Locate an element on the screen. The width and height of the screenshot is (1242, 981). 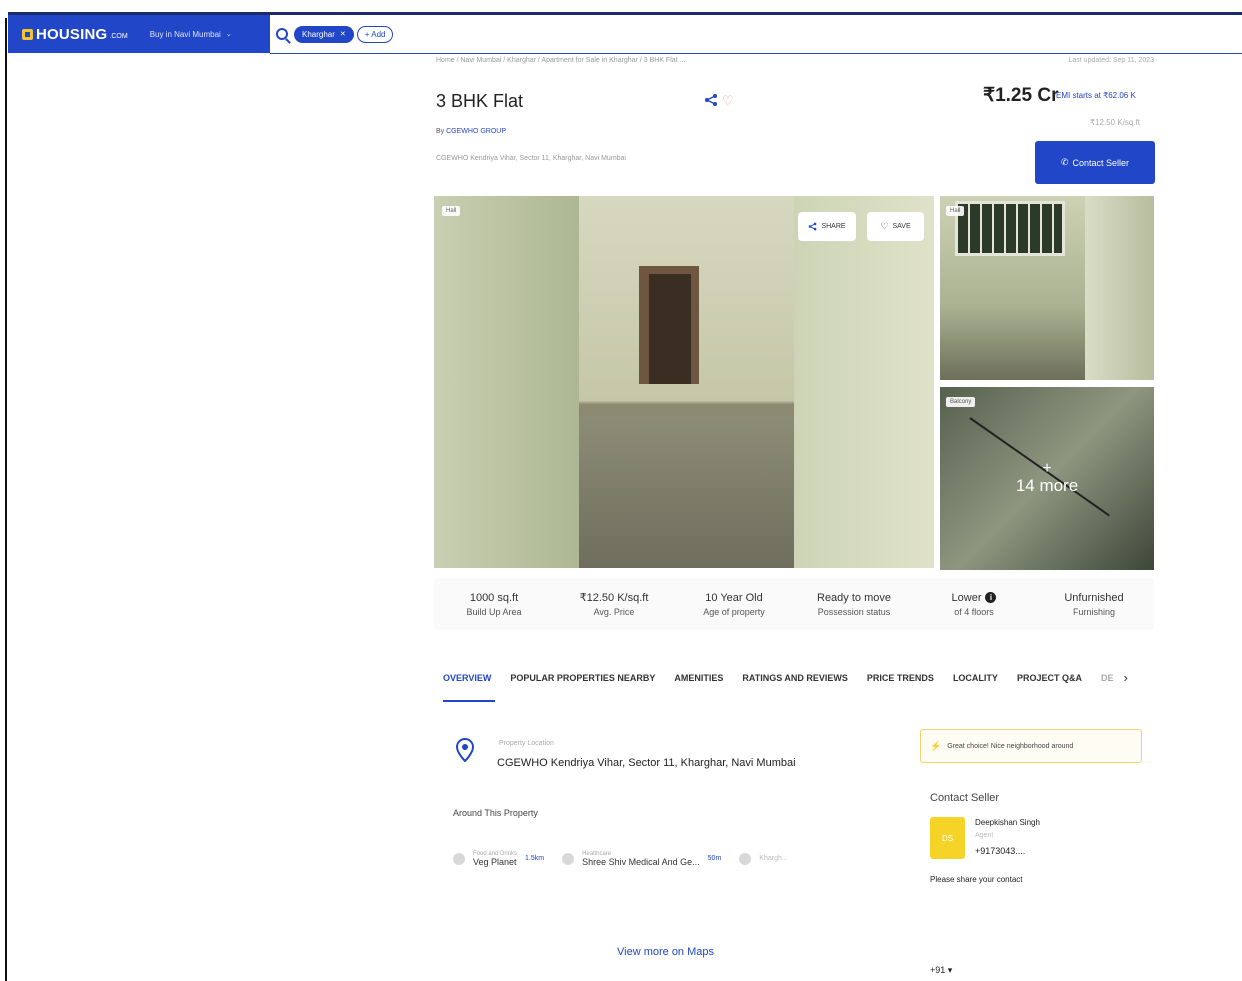
top-header: HOUSING .COM Buy in Navi Mumbai ⌄ is located at coordinates (139, 34).